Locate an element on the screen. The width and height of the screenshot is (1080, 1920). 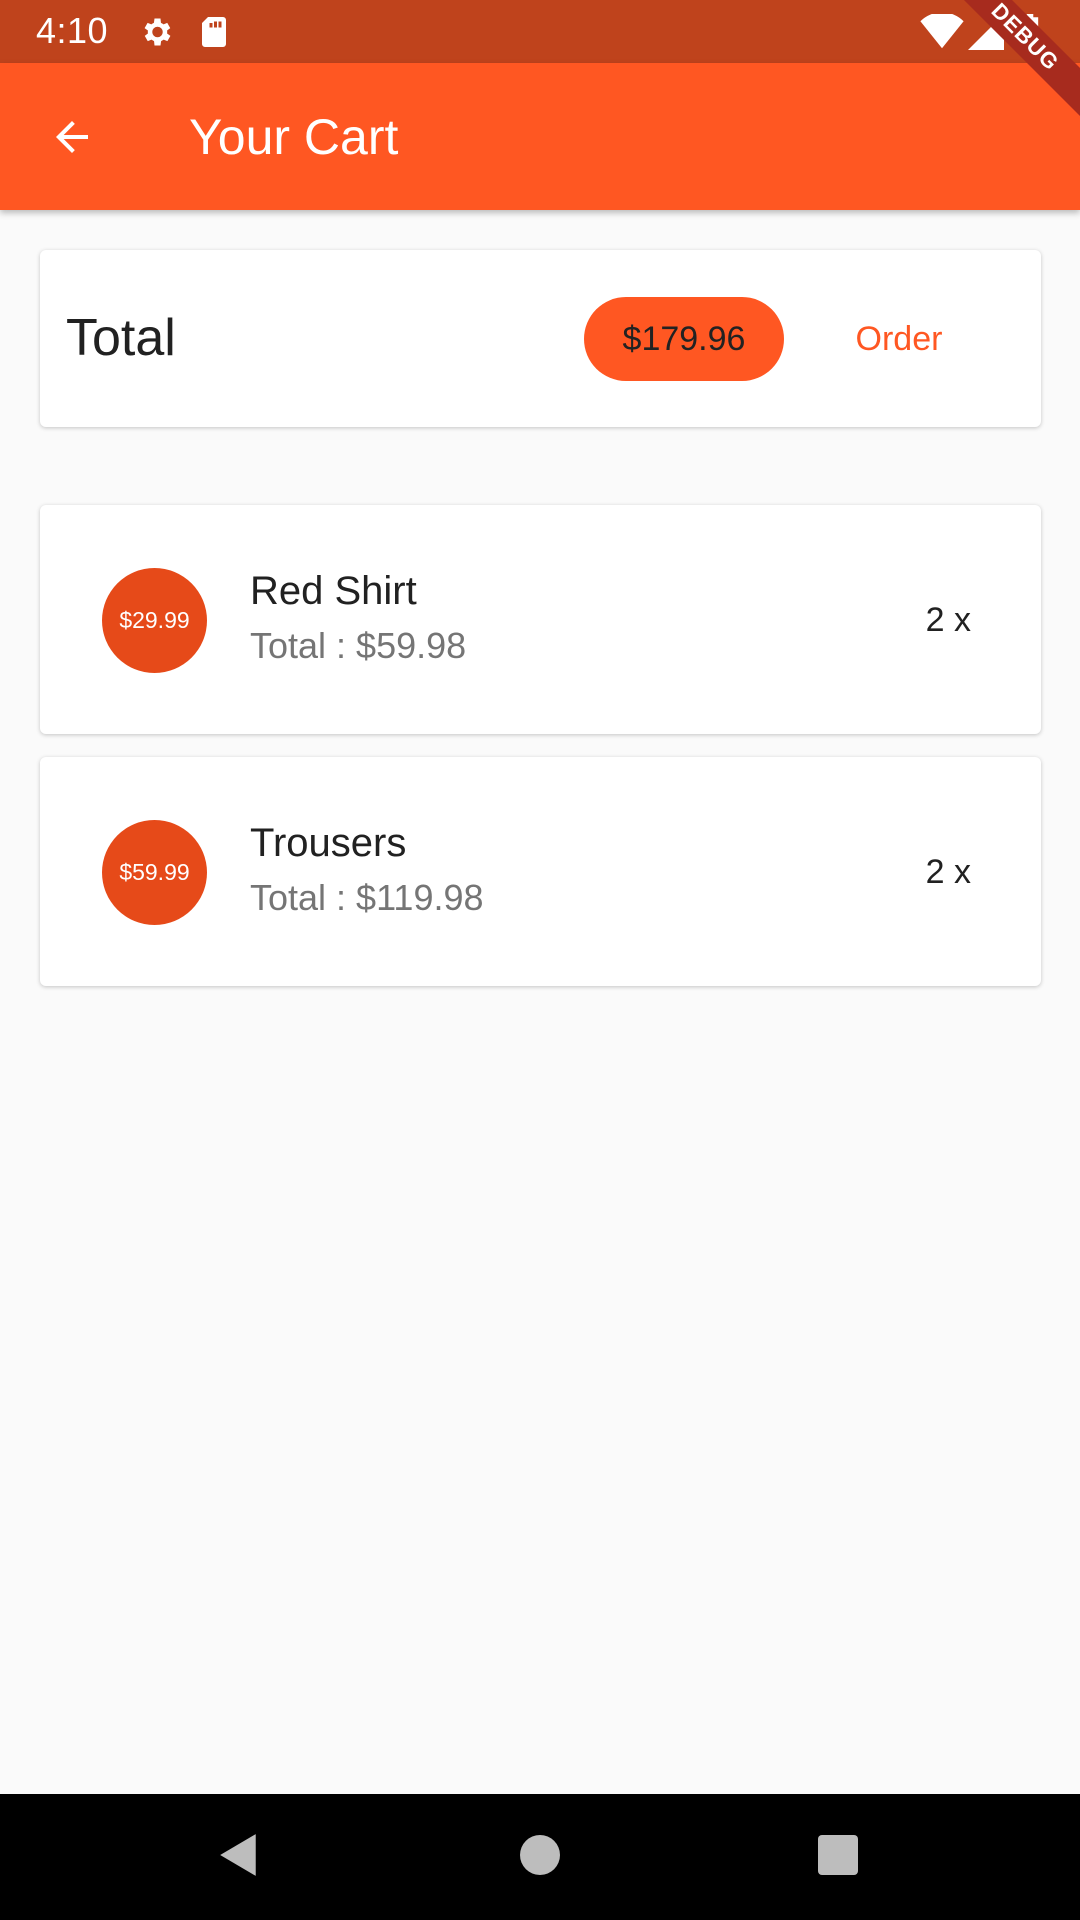
back-button is located at coordinates (72, 139).